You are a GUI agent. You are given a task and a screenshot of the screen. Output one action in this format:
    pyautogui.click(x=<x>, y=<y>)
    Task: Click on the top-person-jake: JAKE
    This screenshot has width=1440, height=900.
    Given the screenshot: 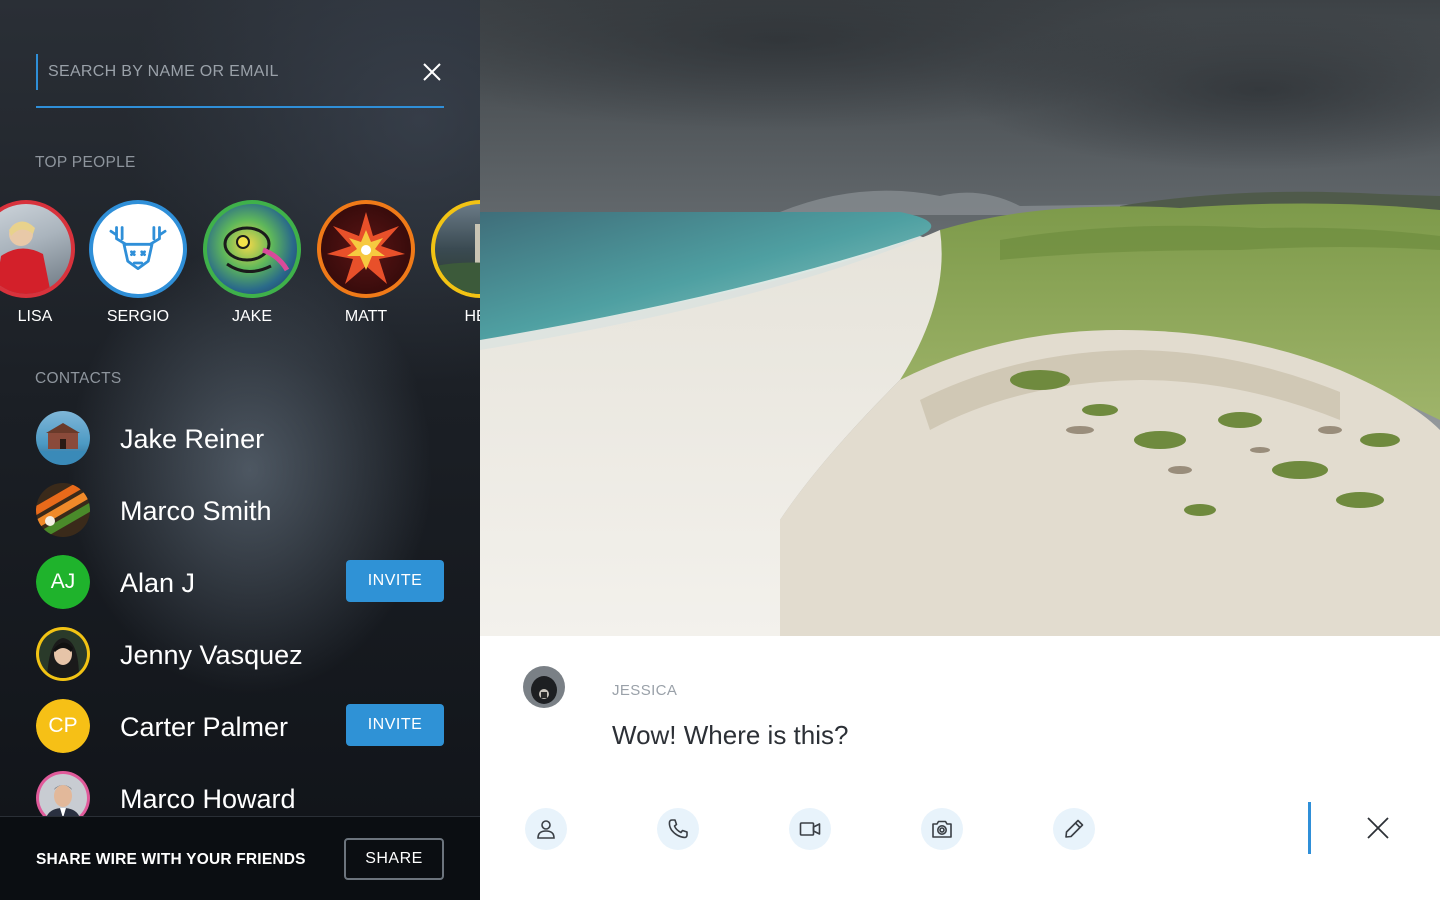 What is the action you would take?
    pyautogui.click(x=252, y=263)
    